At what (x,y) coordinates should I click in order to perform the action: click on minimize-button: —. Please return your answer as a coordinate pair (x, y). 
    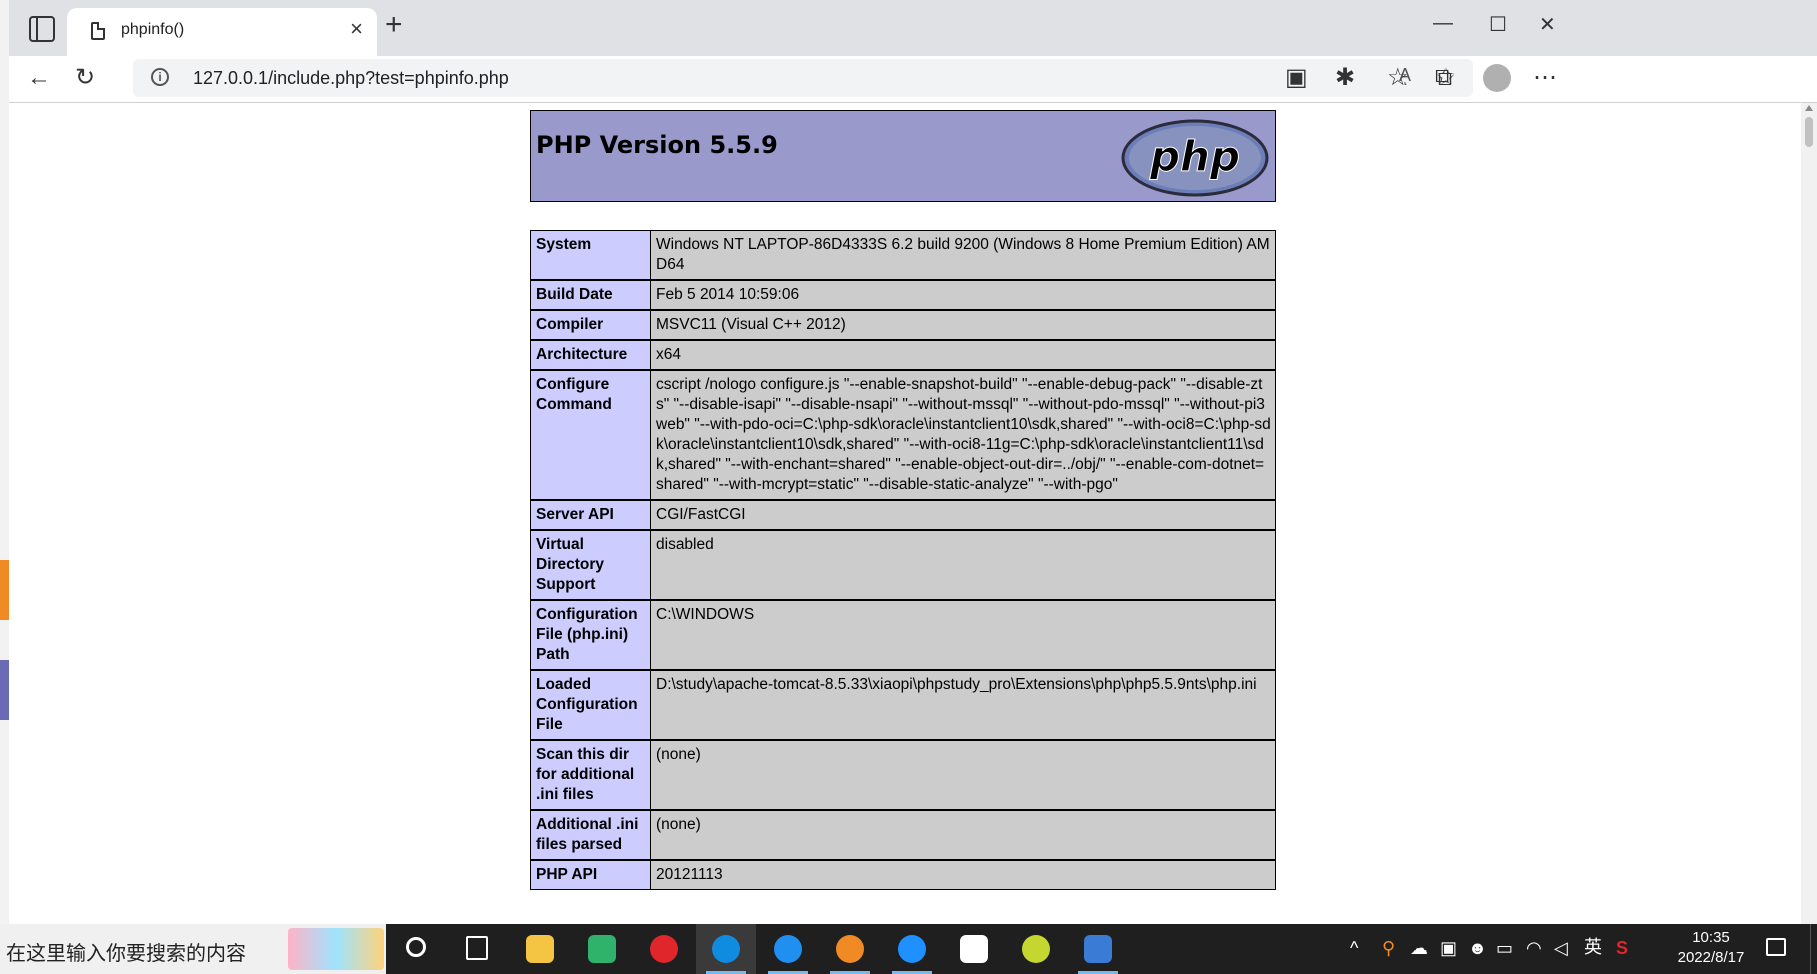
    Looking at the image, I should click on (1443, 23).